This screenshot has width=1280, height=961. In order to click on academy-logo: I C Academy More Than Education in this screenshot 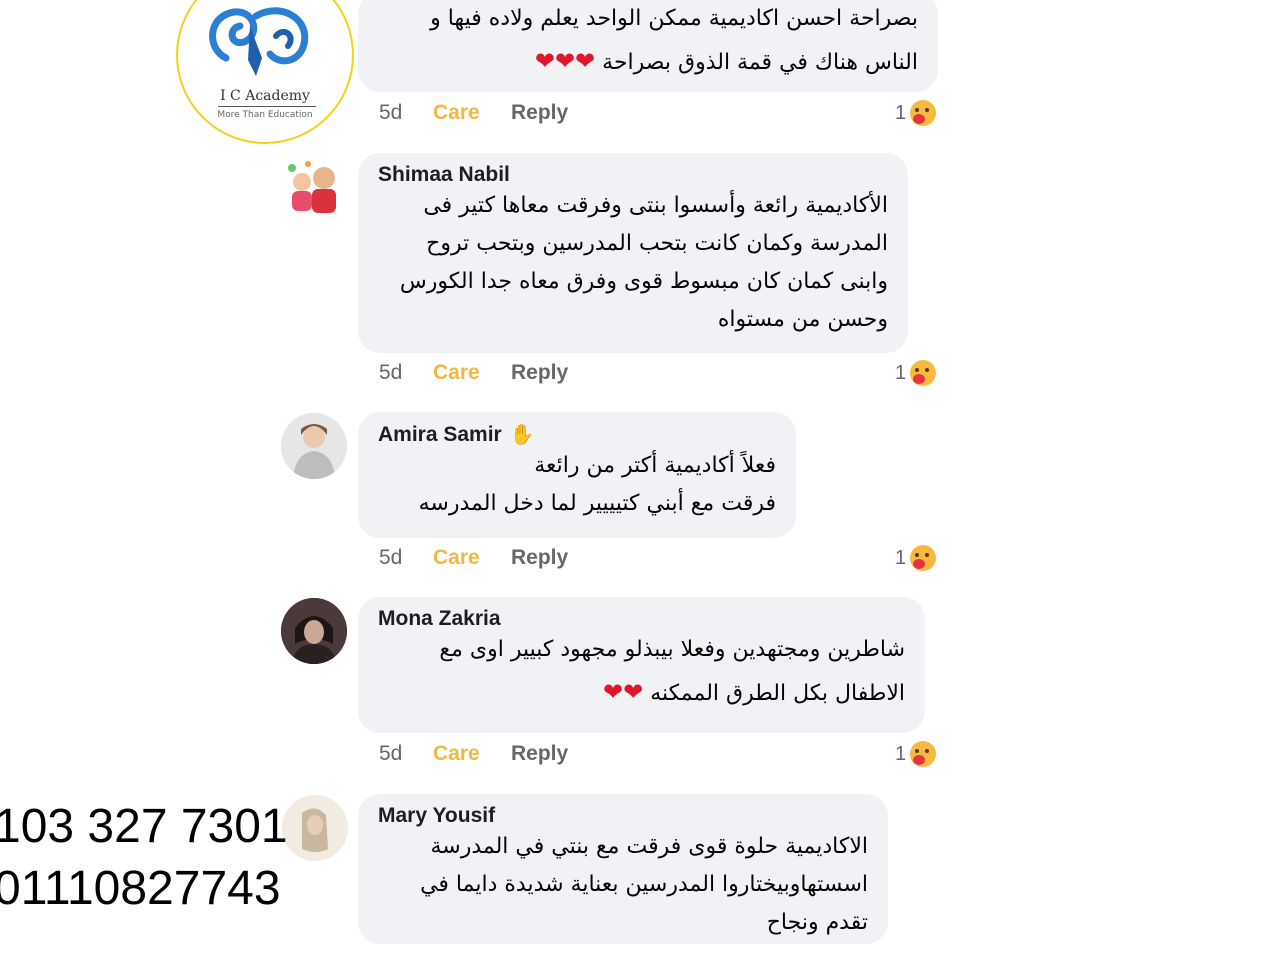, I will do `click(265, 72)`.